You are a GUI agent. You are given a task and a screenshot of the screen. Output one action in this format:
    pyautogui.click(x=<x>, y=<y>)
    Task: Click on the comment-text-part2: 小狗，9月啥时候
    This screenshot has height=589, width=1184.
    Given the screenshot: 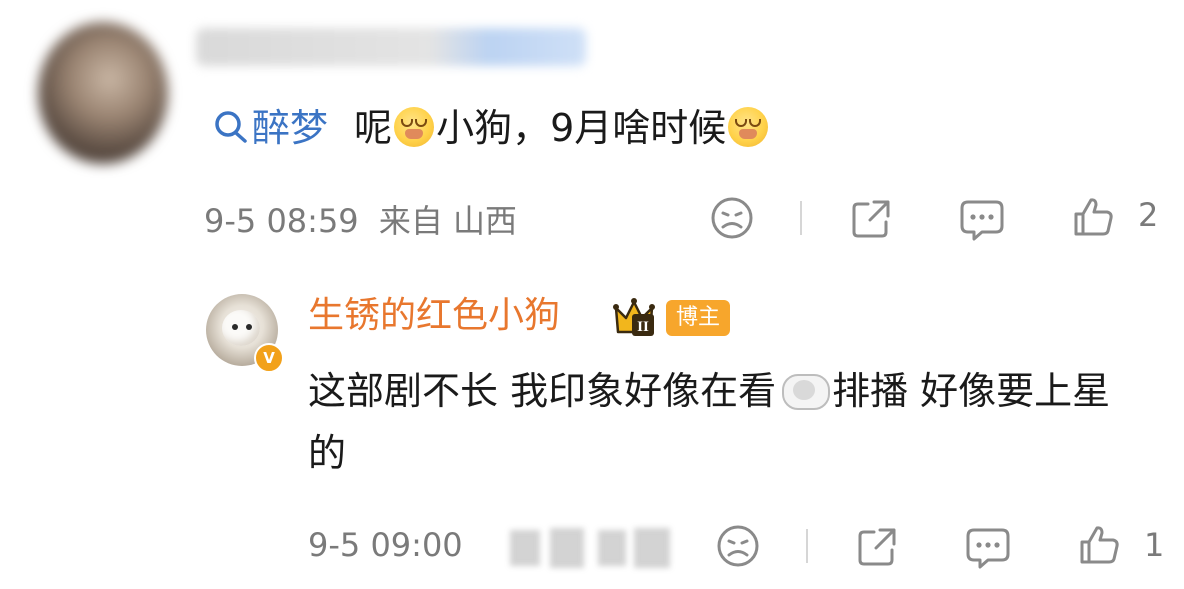 What is the action you would take?
    pyautogui.click(x=581, y=128)
    